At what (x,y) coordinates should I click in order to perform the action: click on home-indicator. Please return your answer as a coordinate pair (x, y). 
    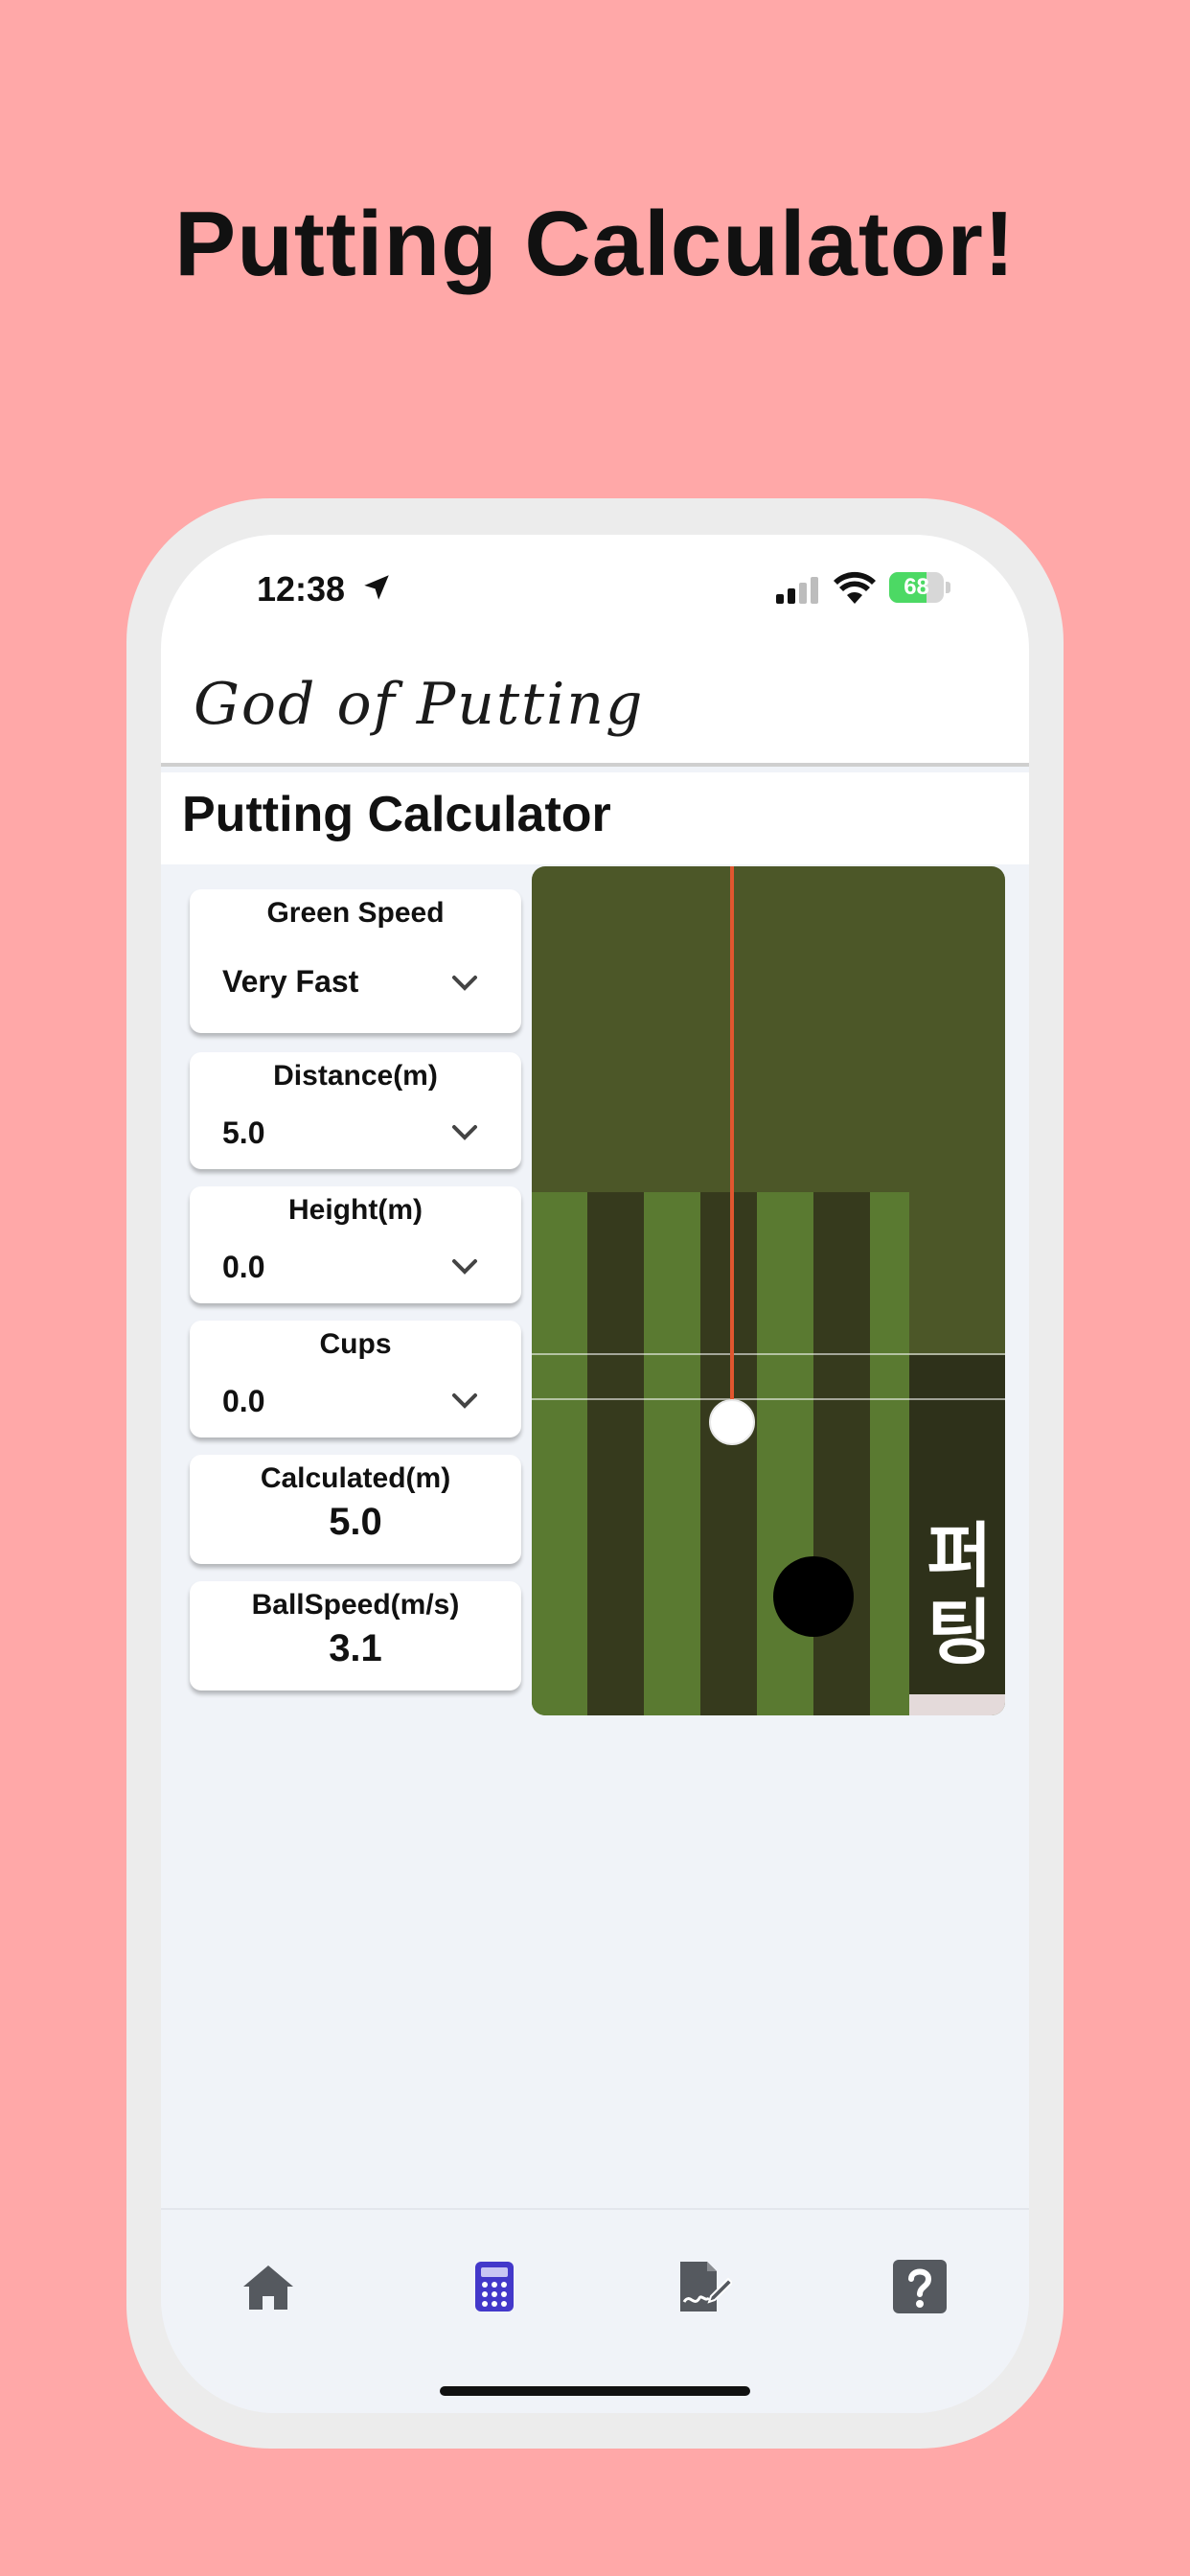
    Looking at the image, I should click on (595, 2391).